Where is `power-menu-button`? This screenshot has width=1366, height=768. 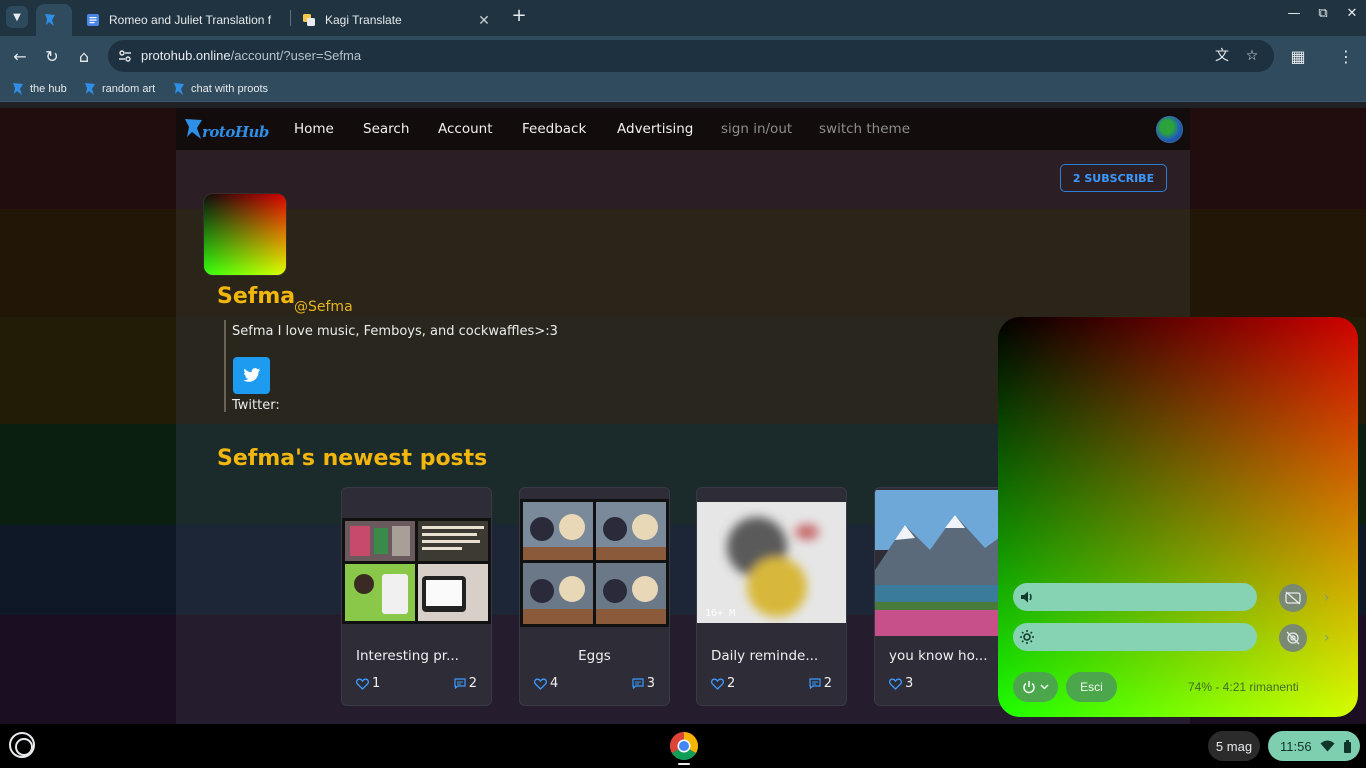 power-menu-button is located at coordinates (1035, 687).